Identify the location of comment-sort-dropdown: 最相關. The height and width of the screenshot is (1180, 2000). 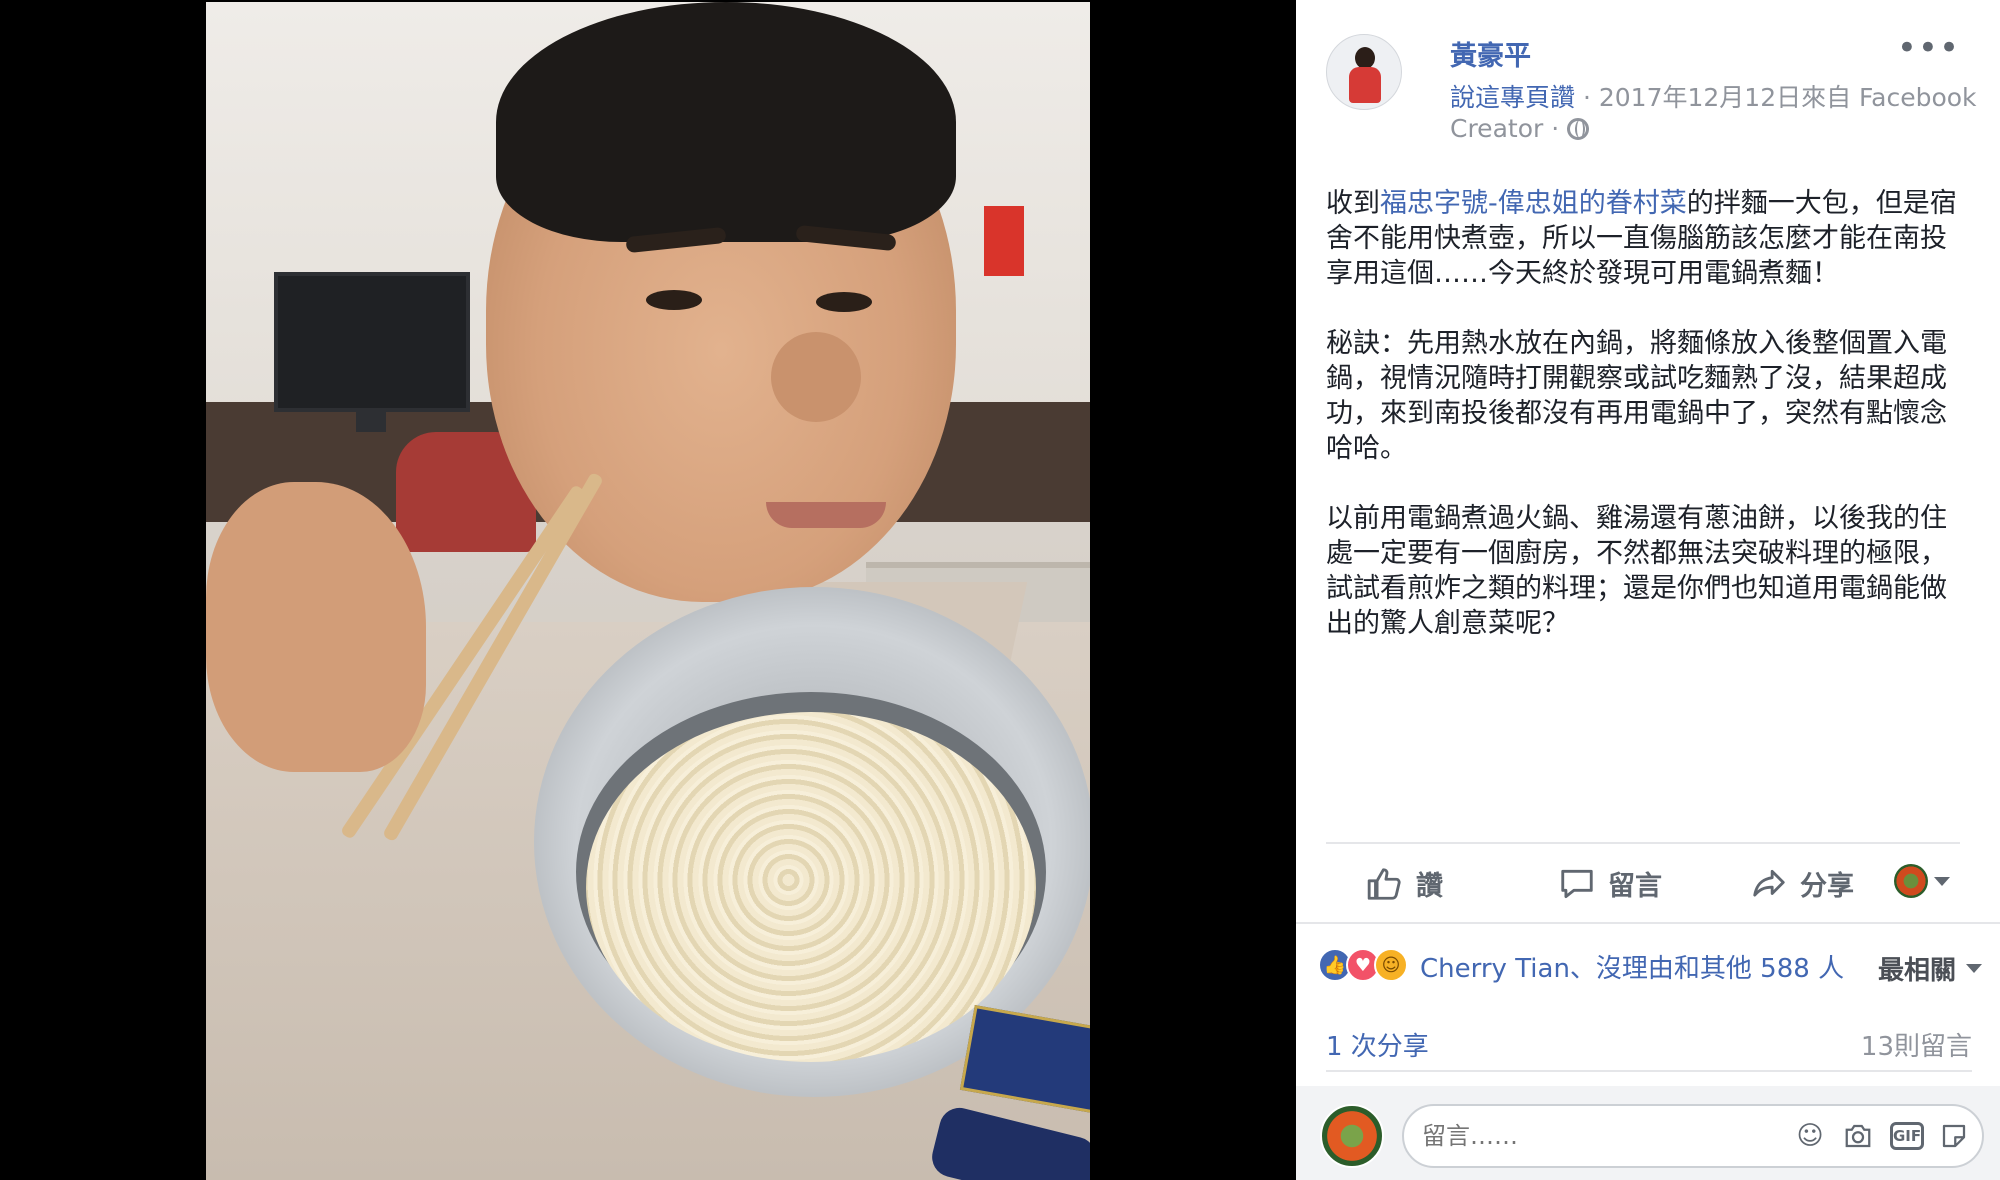
(1930, 968).